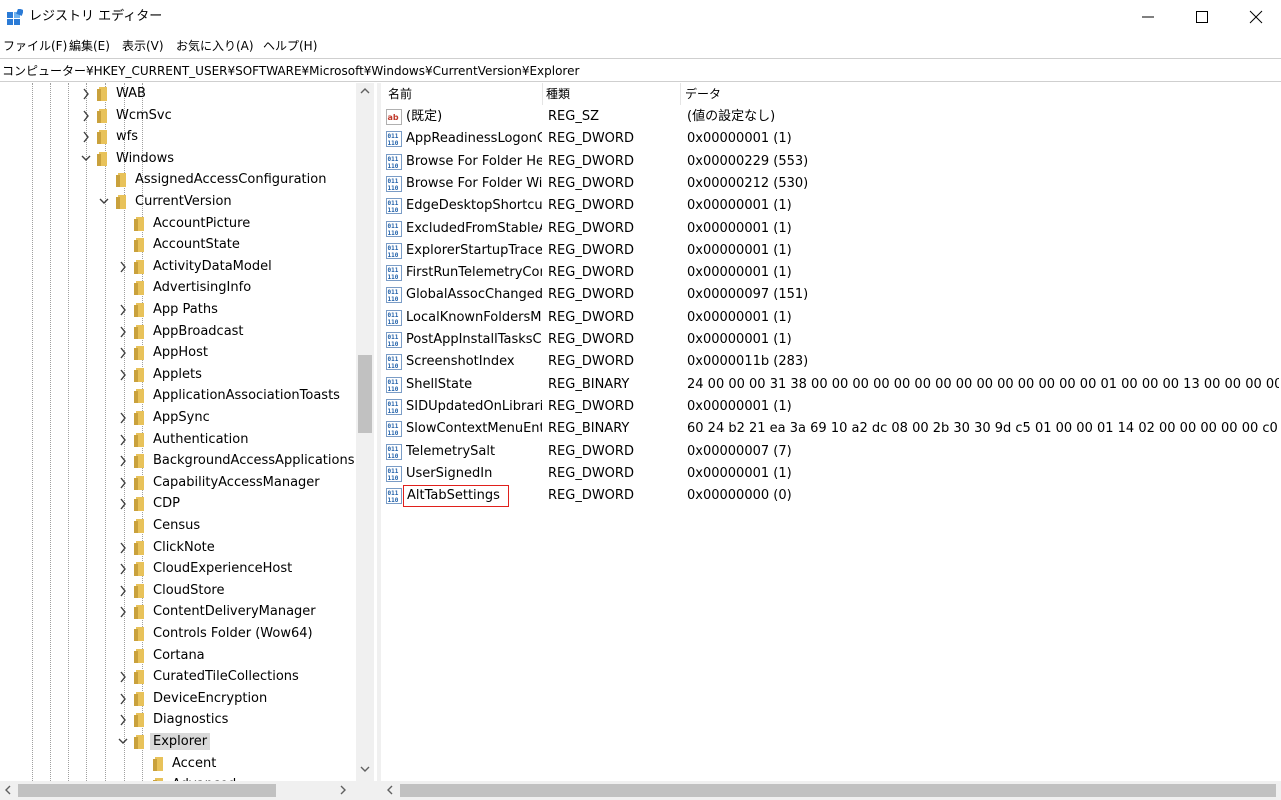  What do you see at coordinates (178, 202) in the screenshot?
I see `tree-item: CurrentVersion` at bounding box center [178, 202].